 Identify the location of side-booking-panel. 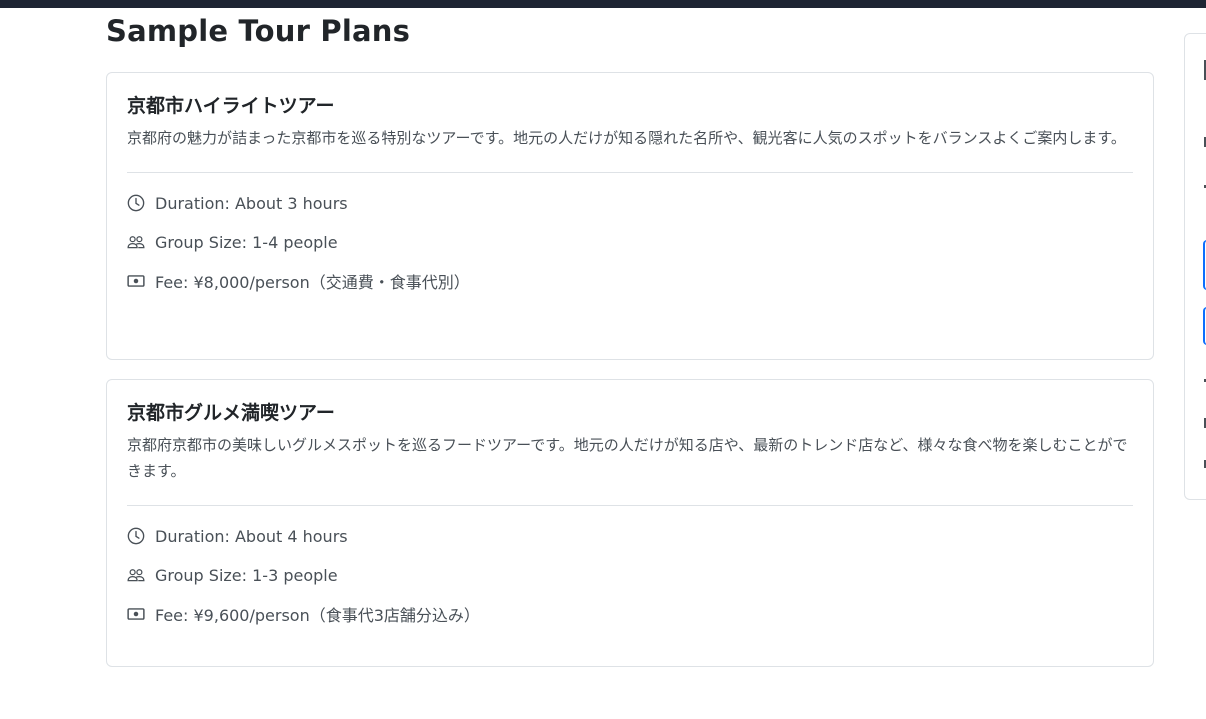
(1195, 266).